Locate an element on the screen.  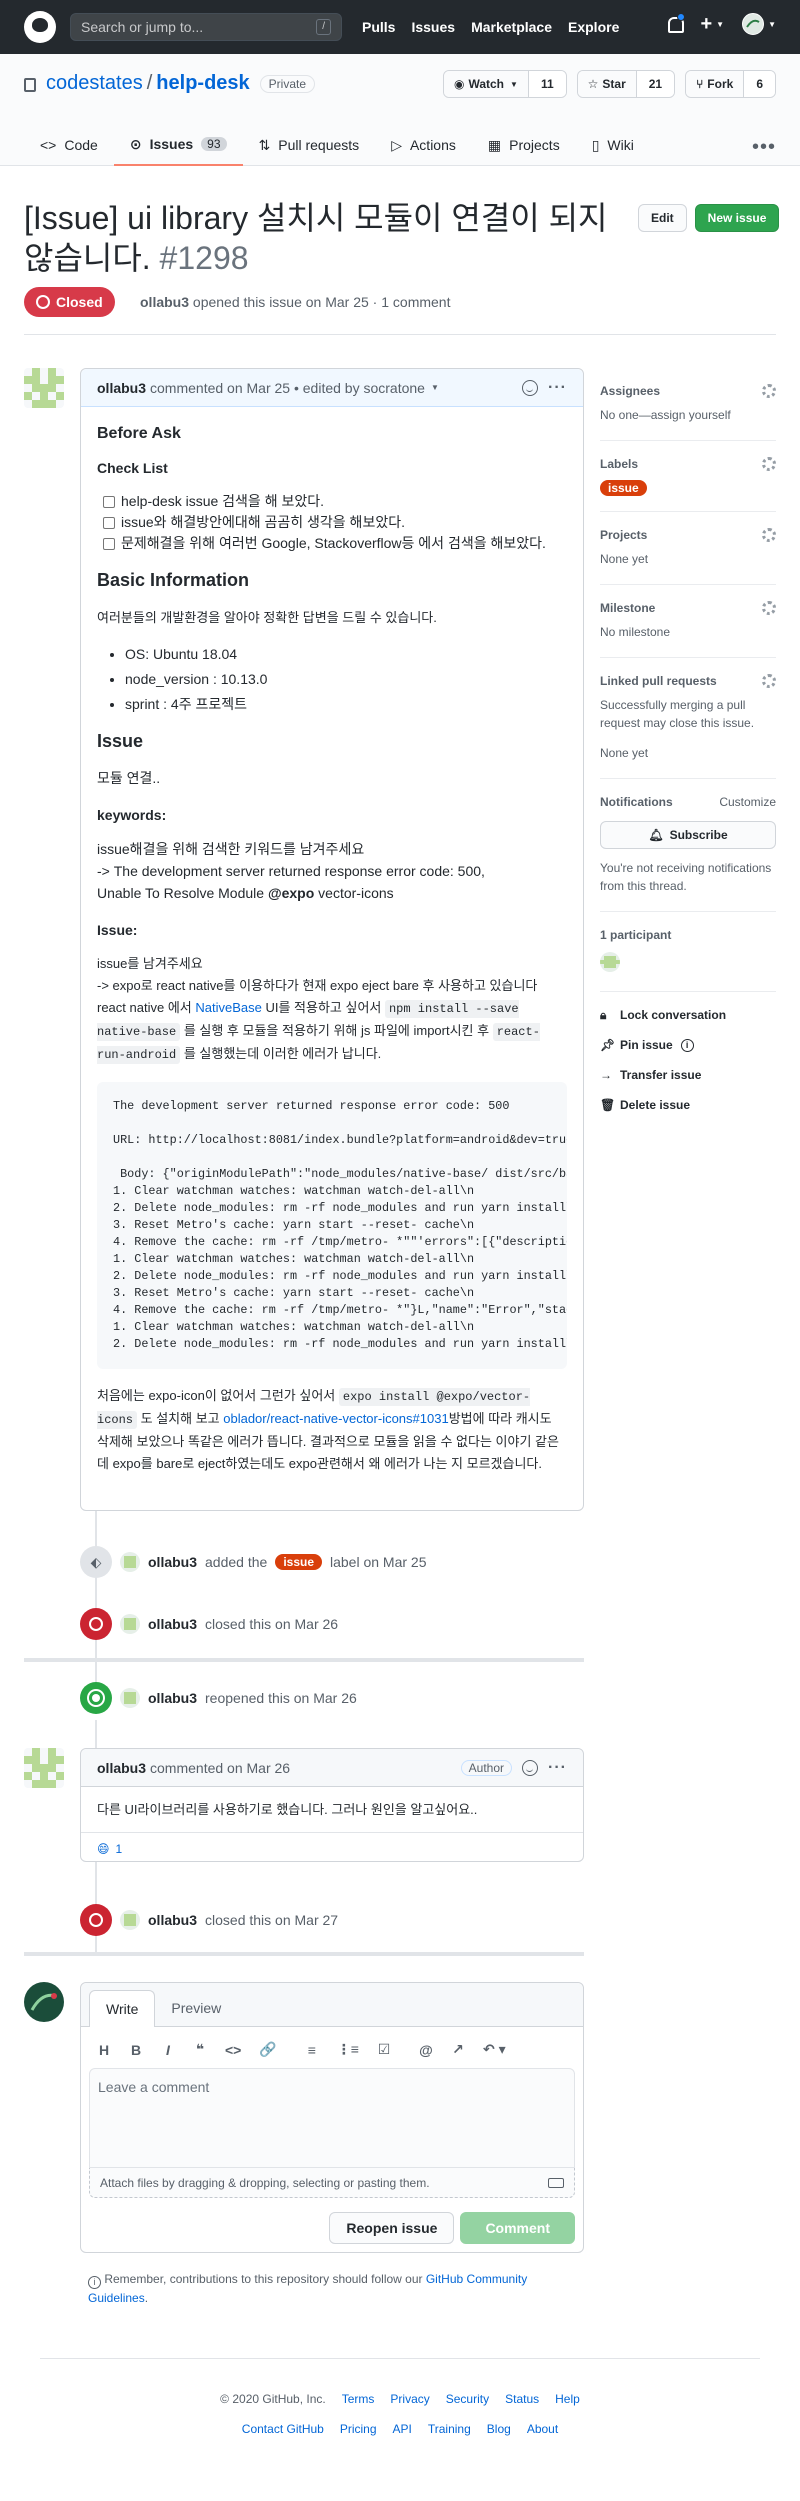
star-button: ☆ Star is located at coordinates (606, 84).